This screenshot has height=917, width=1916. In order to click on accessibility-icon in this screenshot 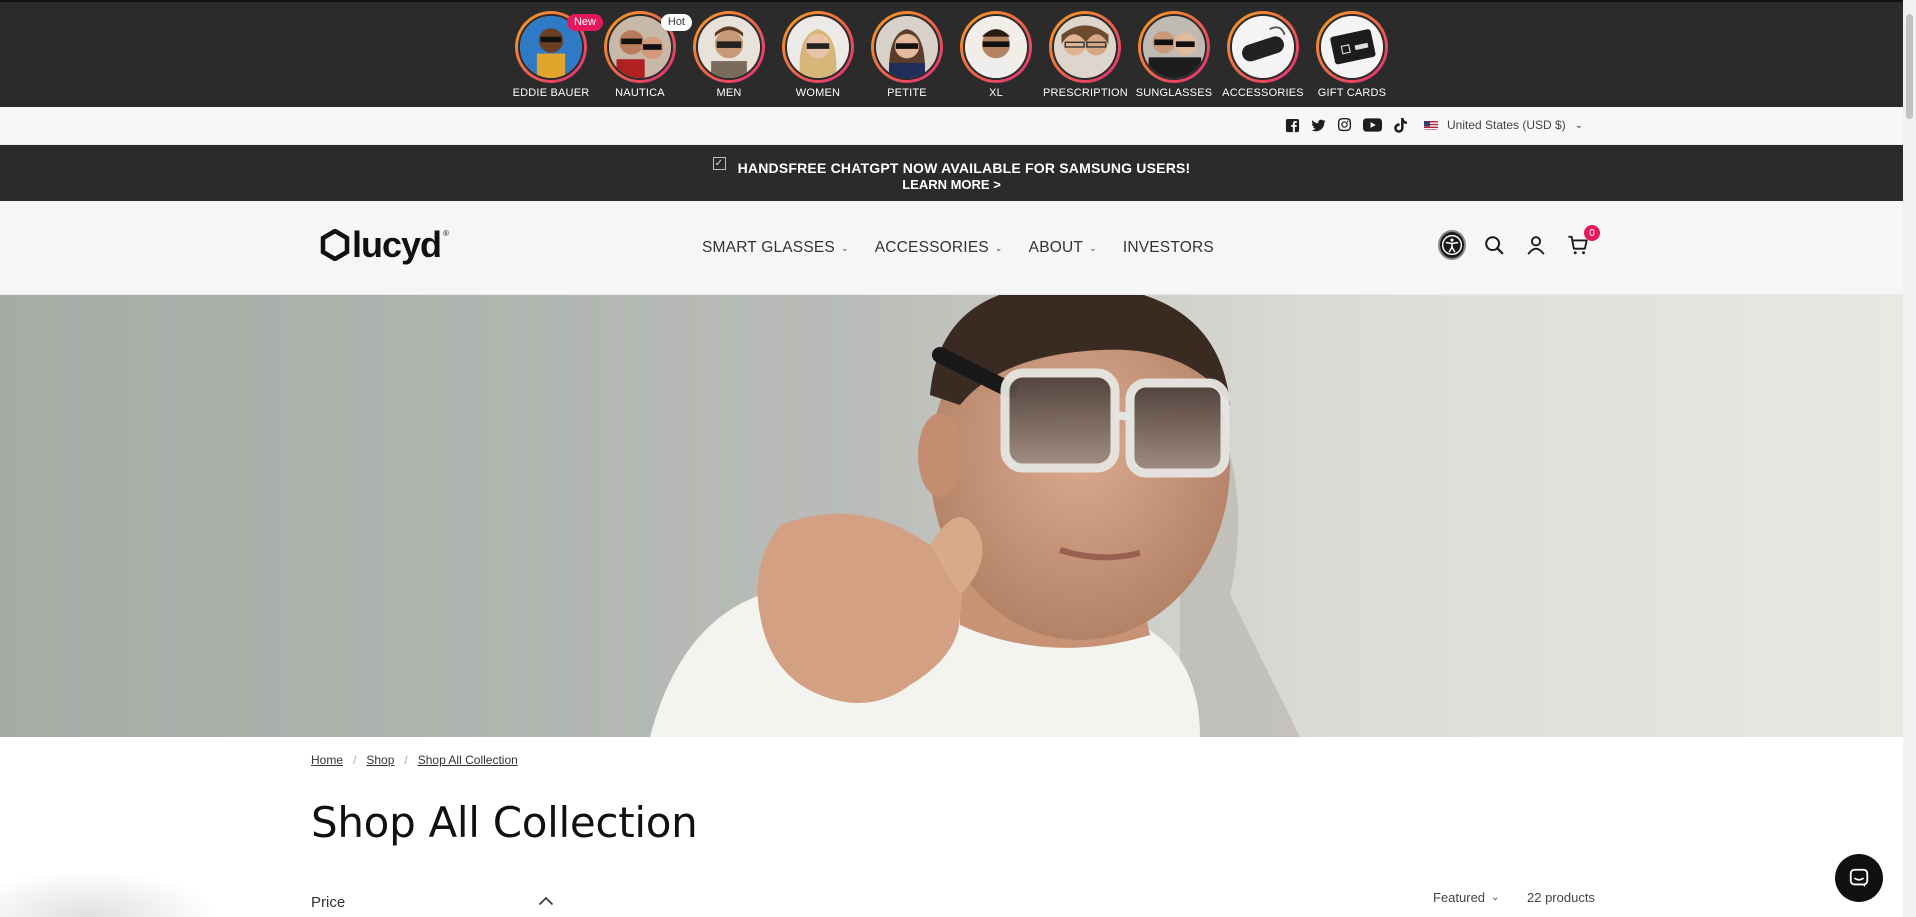, I will do `click(1452, 245)`.